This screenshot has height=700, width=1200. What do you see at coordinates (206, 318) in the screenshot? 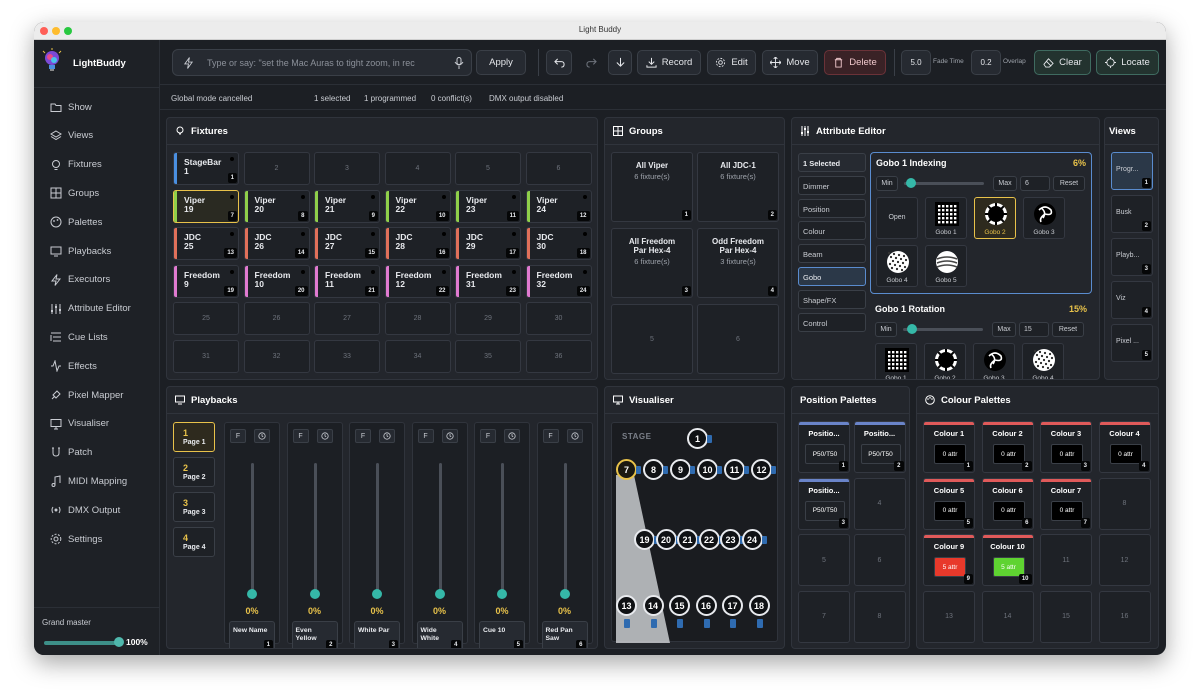
I see `fixture-slot-empty: 25` at bounding box center [206, 318].